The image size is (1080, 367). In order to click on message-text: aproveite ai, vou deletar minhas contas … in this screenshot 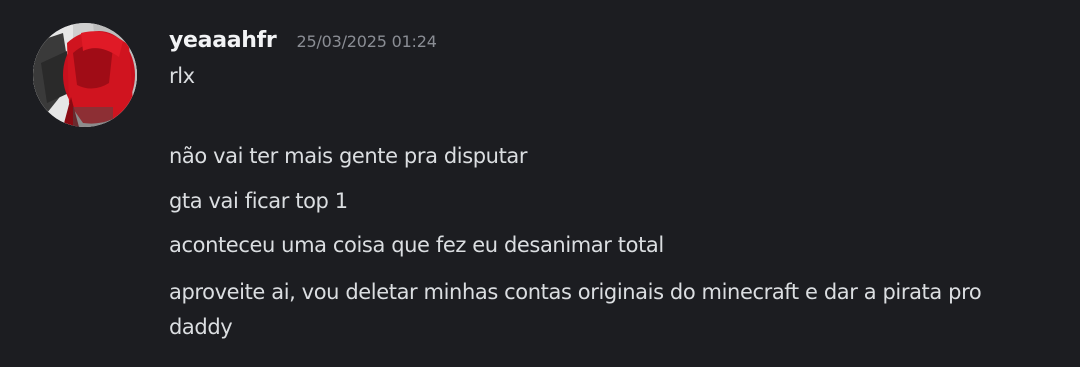, I will do `click(575, 292)`.